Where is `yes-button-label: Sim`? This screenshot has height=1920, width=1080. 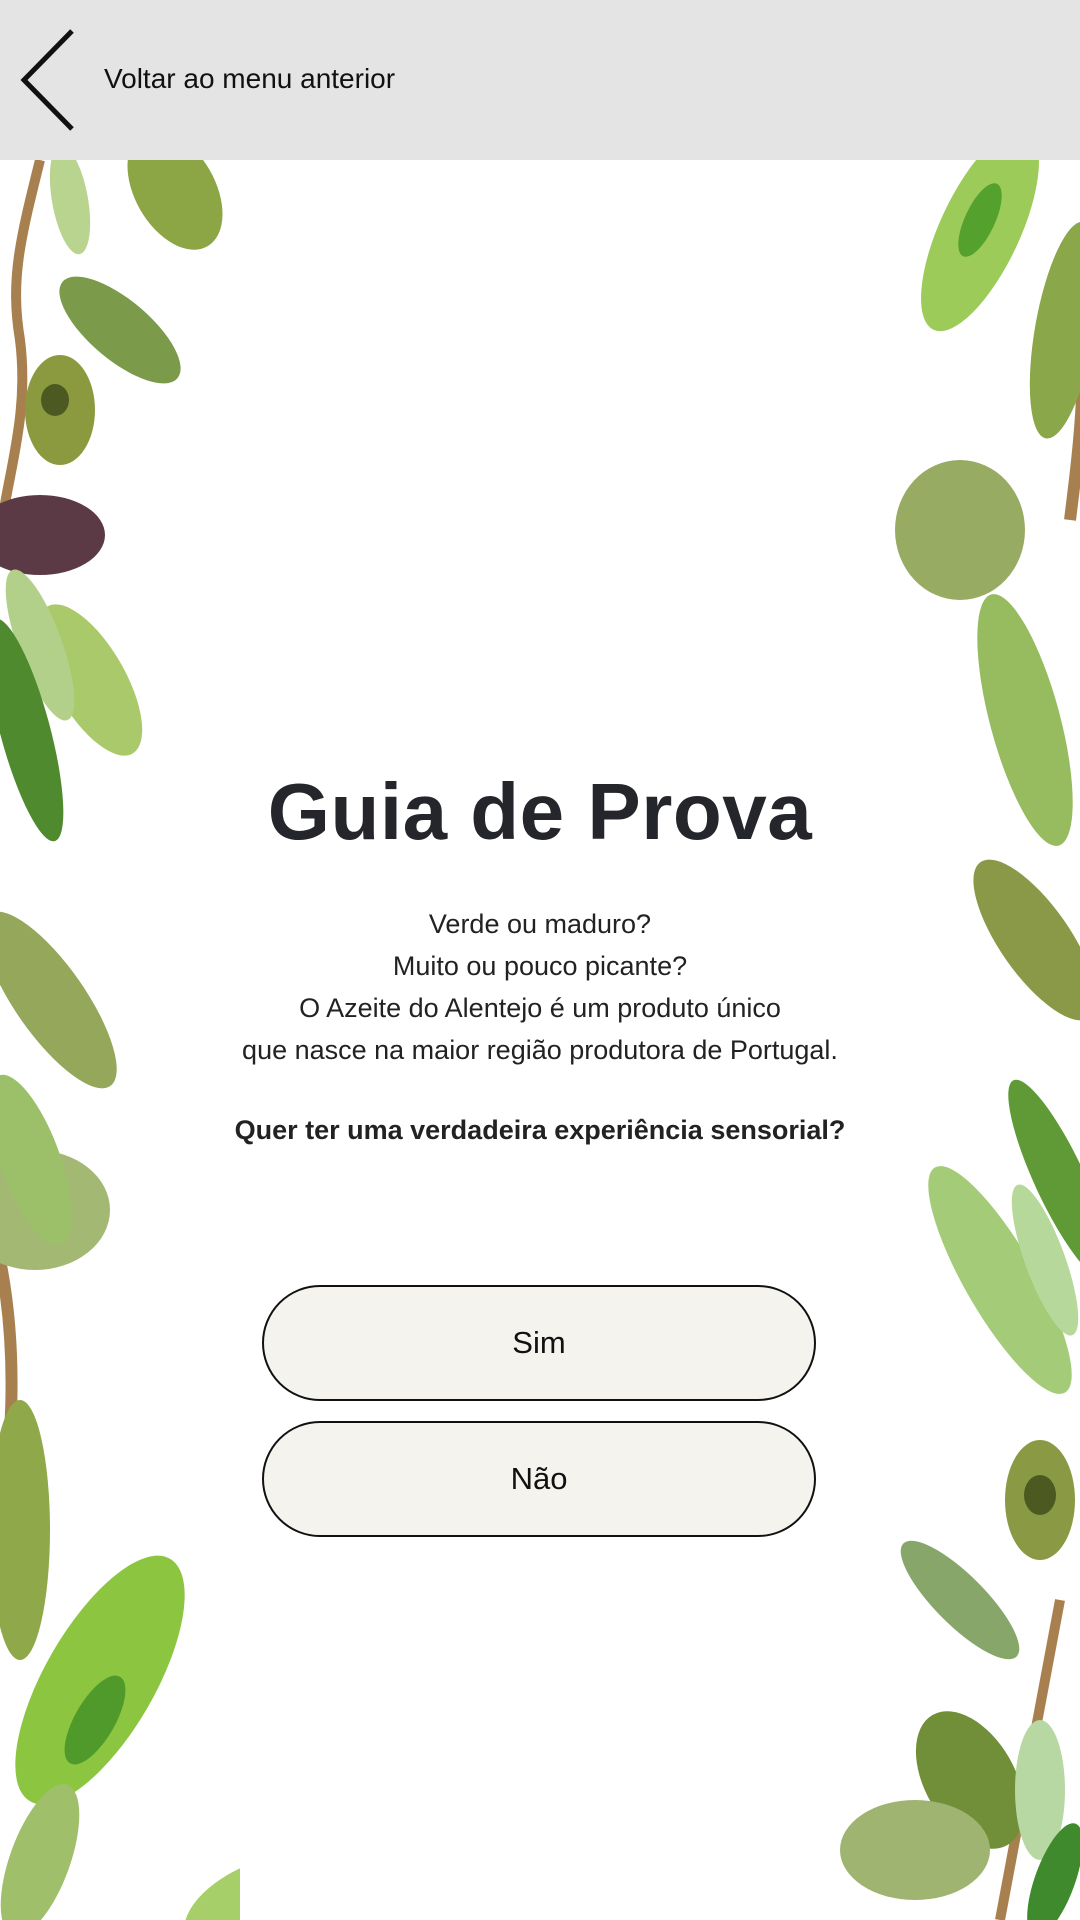
yes-button-label: Sim is located at coordinates (539, 1342).